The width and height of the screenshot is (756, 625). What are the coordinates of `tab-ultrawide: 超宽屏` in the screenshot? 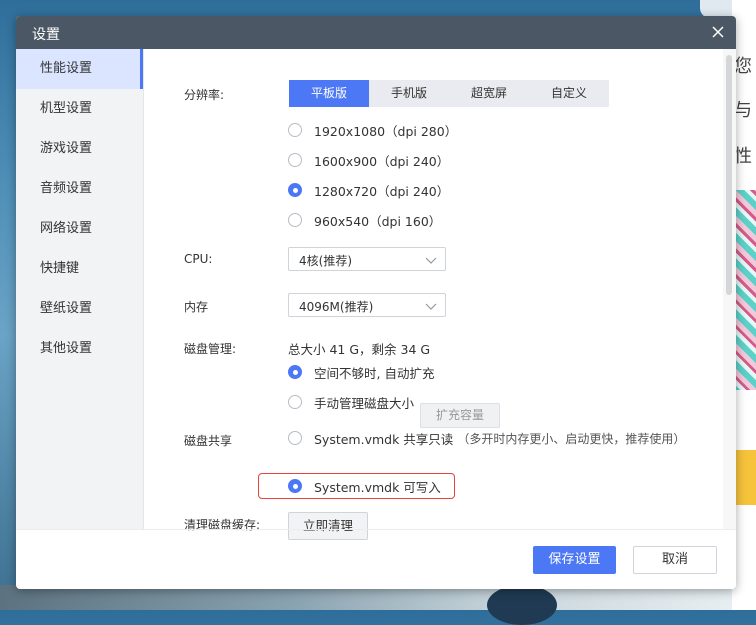 It's located at (489, 93).